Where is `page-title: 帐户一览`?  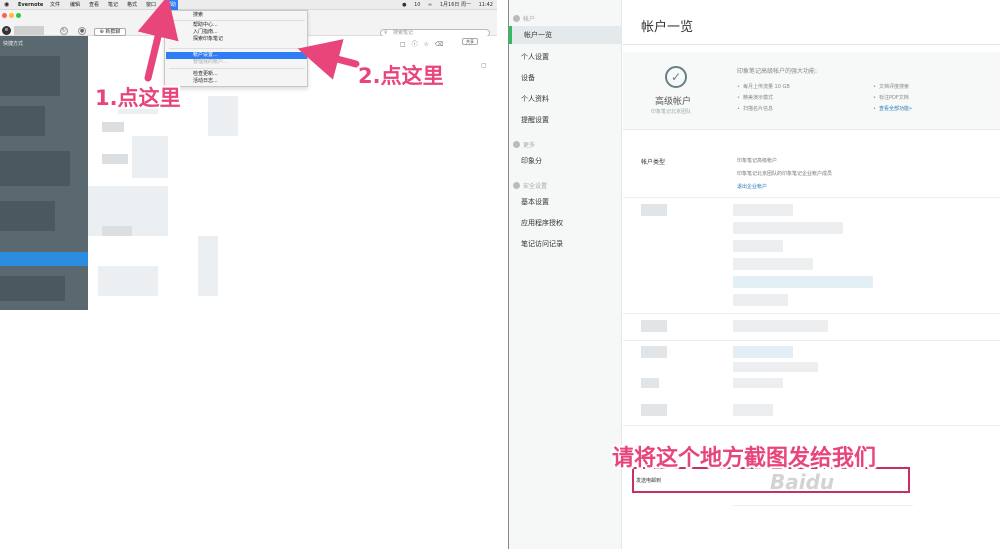
page-title: 帐户一览 is located at coordinates (667, 27).